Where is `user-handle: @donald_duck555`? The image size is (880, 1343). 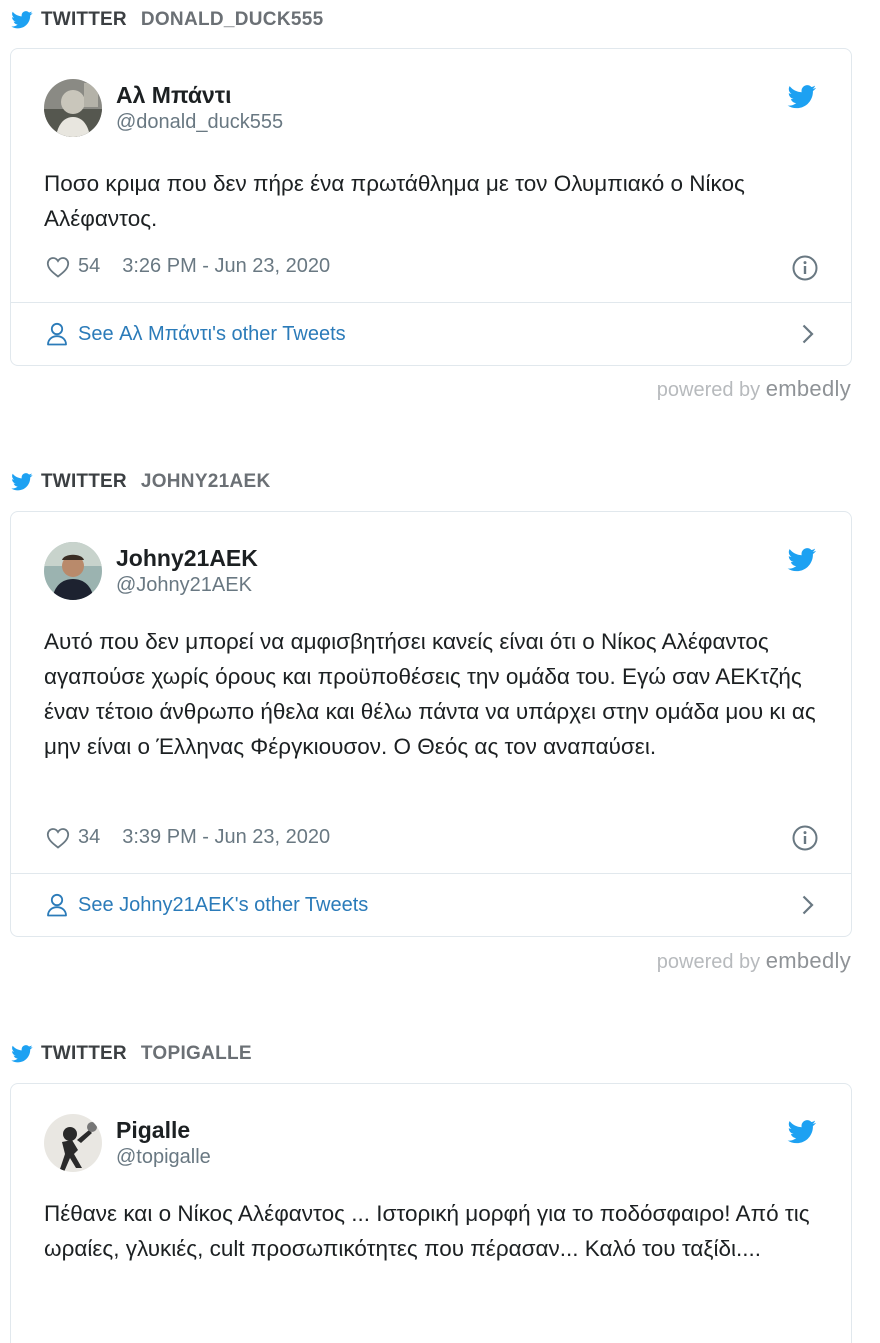
user-handle: @donald_duck555 is located at coordinates (199, 122).